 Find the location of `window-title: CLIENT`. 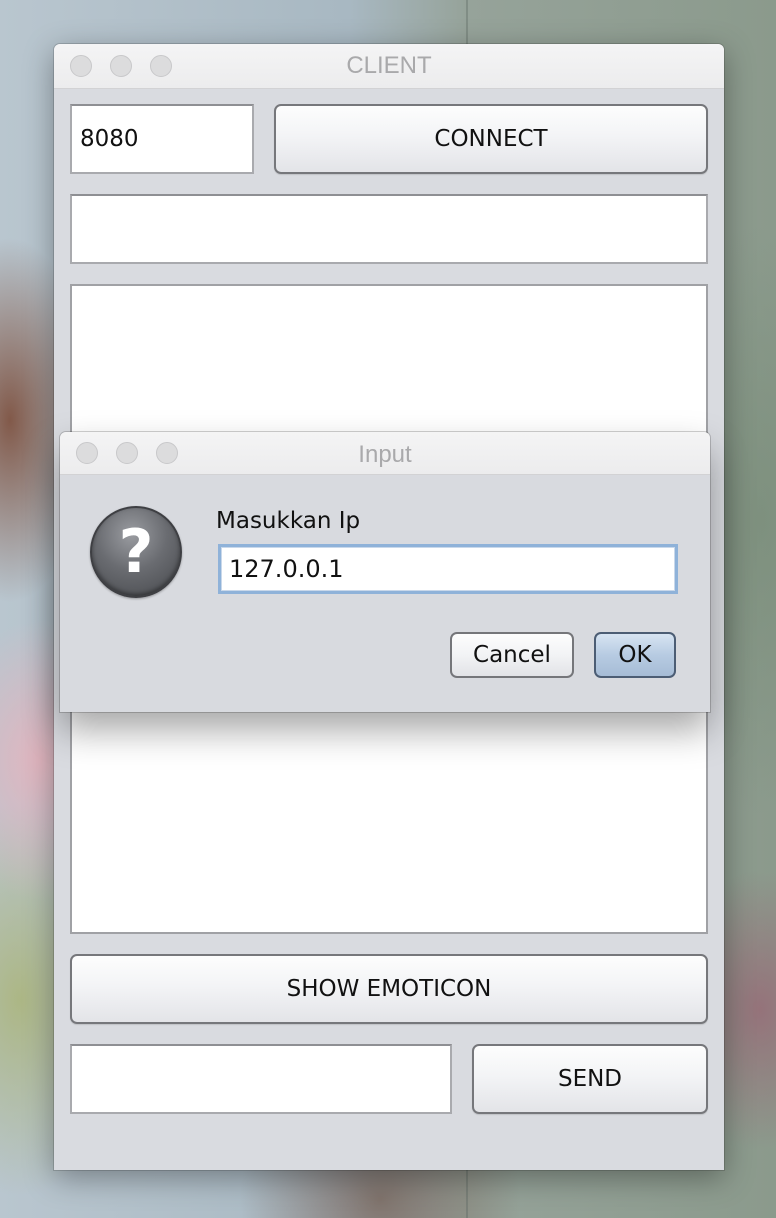

window-title: CLIENT is located at coordinates (389, 65).